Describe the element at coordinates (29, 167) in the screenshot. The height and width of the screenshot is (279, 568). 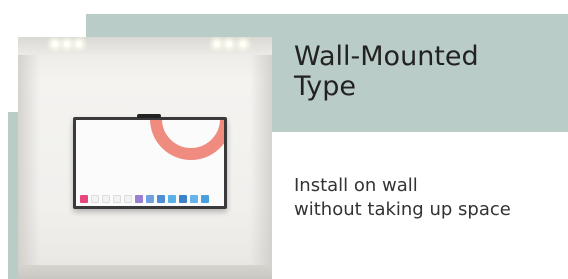
I see `wall-shading-left` at that location.